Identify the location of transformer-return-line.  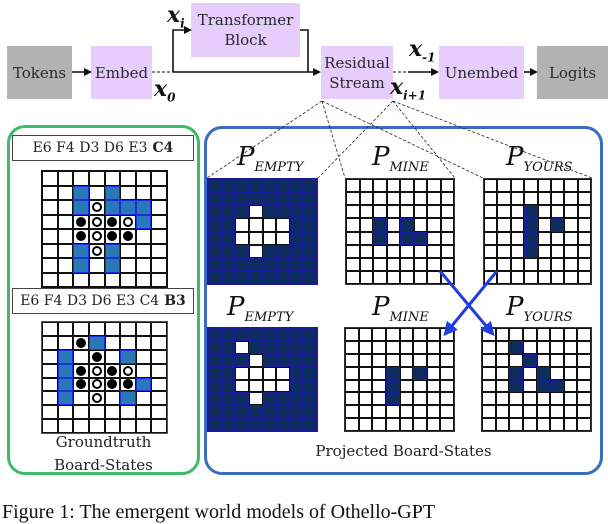
(304, 50).